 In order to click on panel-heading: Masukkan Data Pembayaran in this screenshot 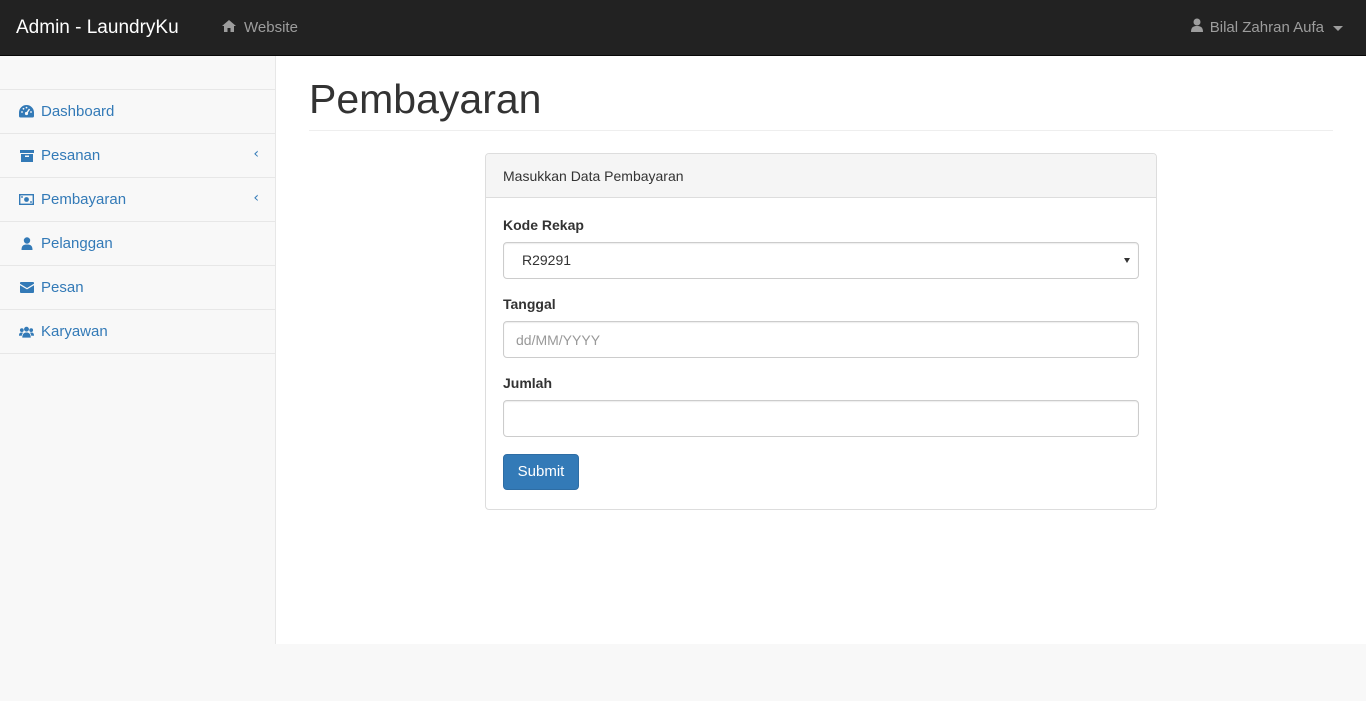, I will do `click(821, 176)`.